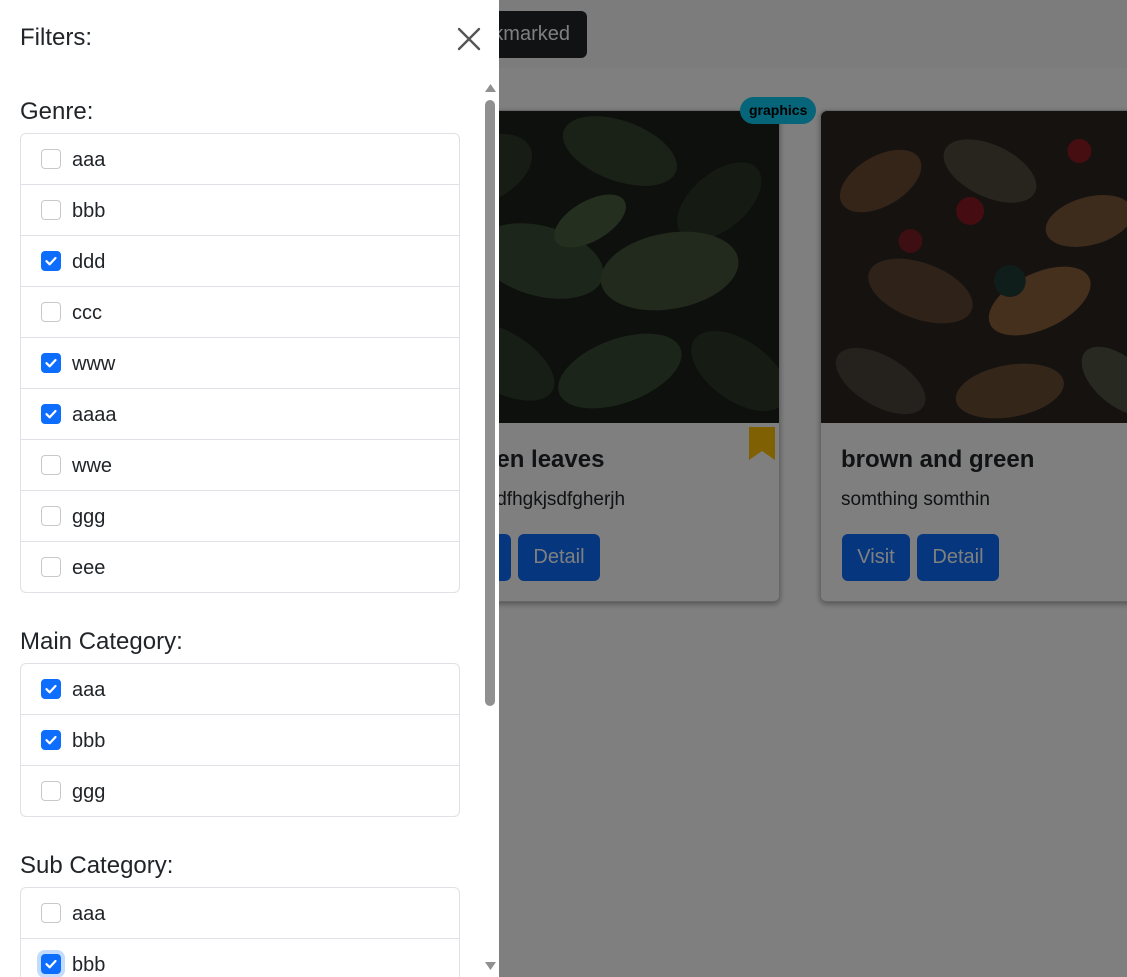 Image resolution: width=1127 pixels, height=977 pixels. What do you see at coordinates (89, 262) in the screenshot?
I see `filter-item-label: ddd` at bounding box center [89, 262].